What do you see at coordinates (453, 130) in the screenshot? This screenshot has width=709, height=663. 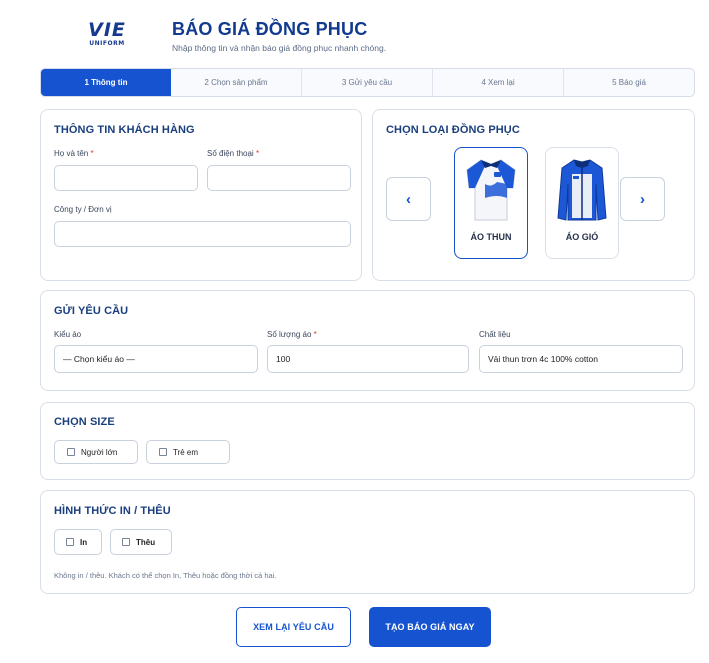 I see `product-type-title: CHỌN LOẠI ĐỒNG PHỤC` at bounding box center [453, 130].